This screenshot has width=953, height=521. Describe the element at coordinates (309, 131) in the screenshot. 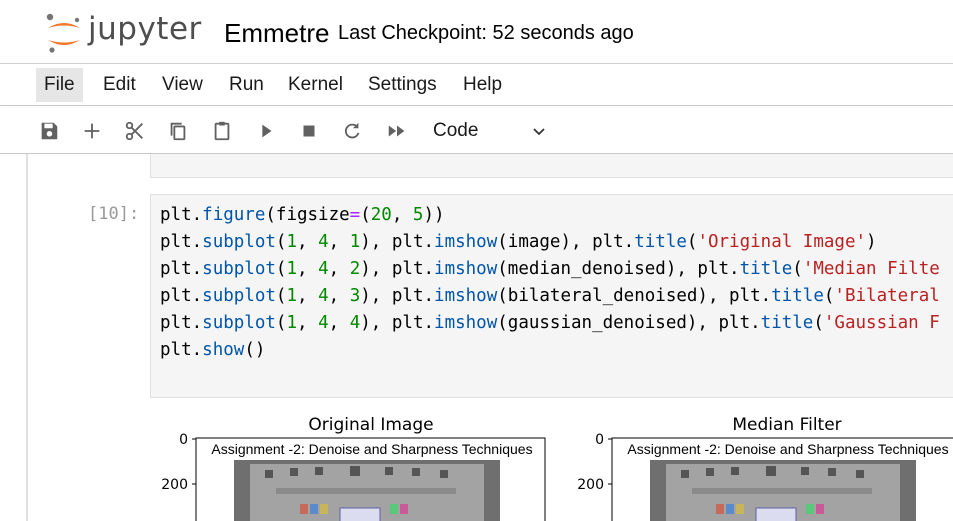

I see `stop-icon` at that location.